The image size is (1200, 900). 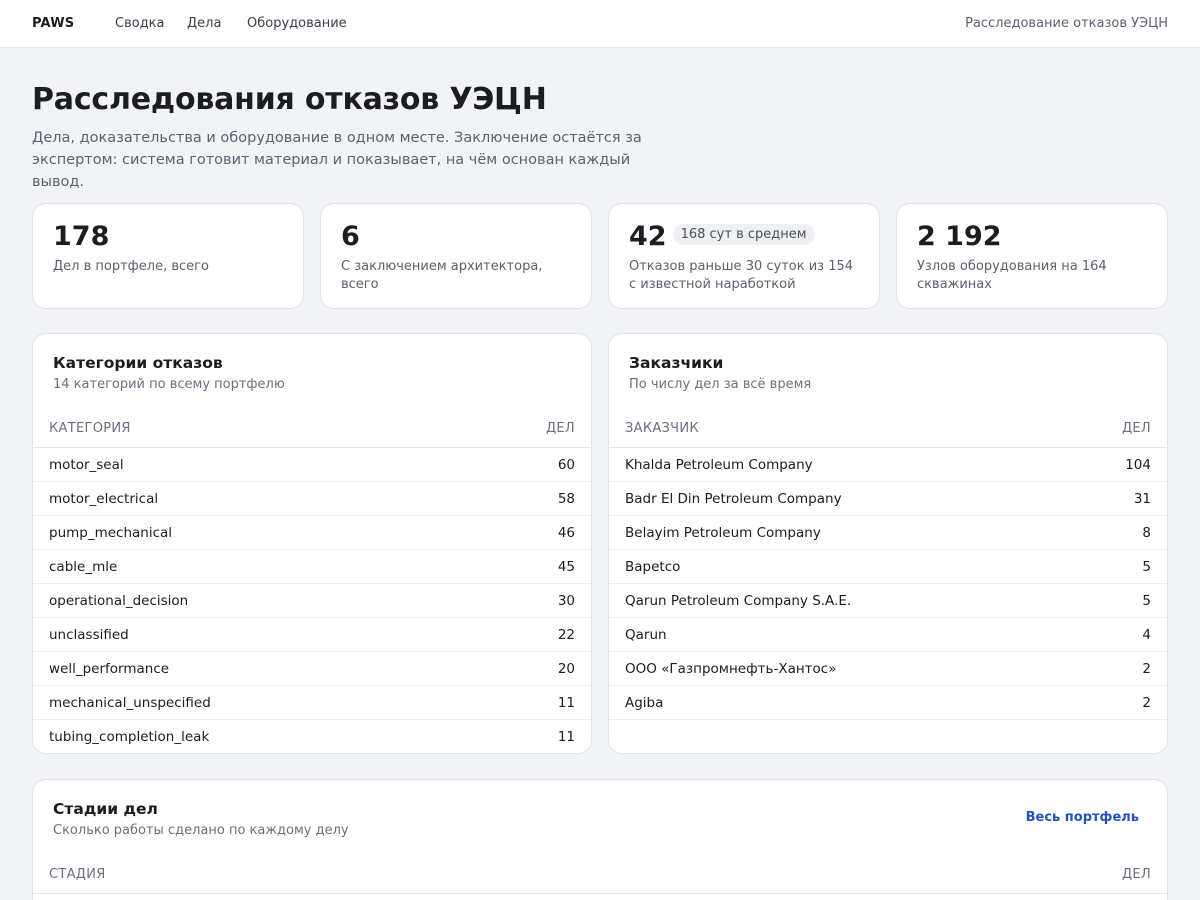 I want to click on row-name: operational_decision, so click(x=119, y=601).